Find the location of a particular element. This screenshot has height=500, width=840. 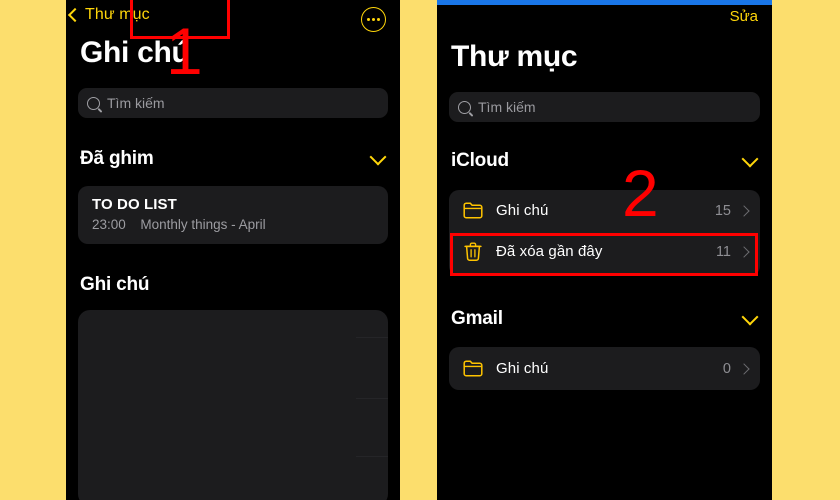

trash-icon is located at coordinates (473, 251).